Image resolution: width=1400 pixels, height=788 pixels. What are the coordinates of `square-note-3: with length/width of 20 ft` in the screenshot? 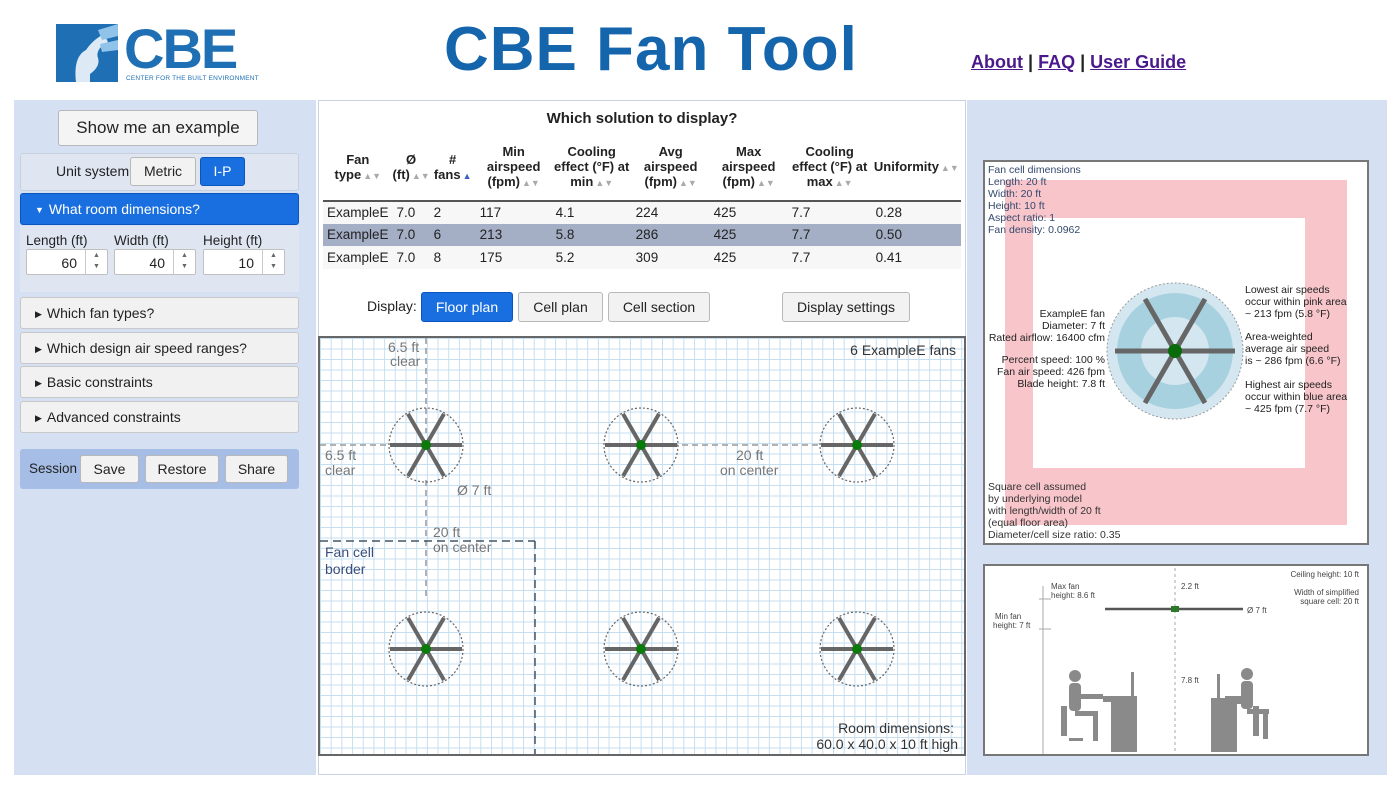 It's located at (1044, 511).